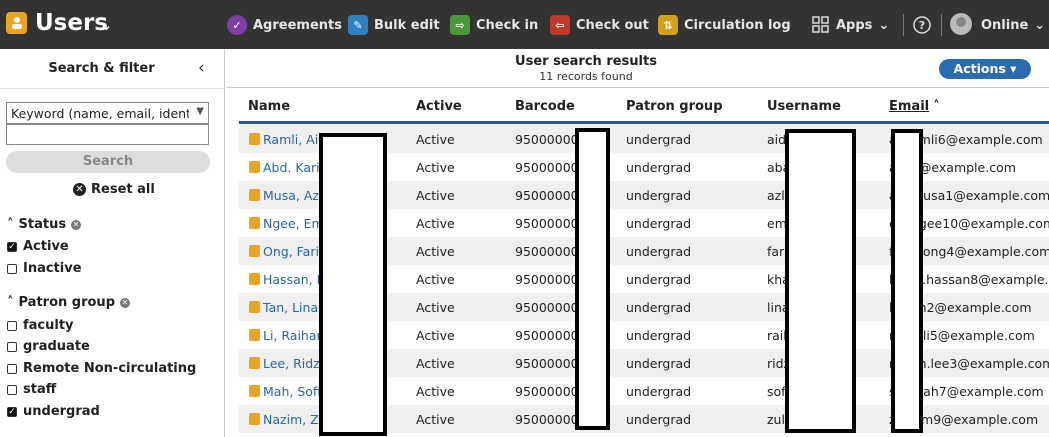 The image size is (1049, 437). I want to click on bulk-edit-icon: ✎, so click(358, 25).